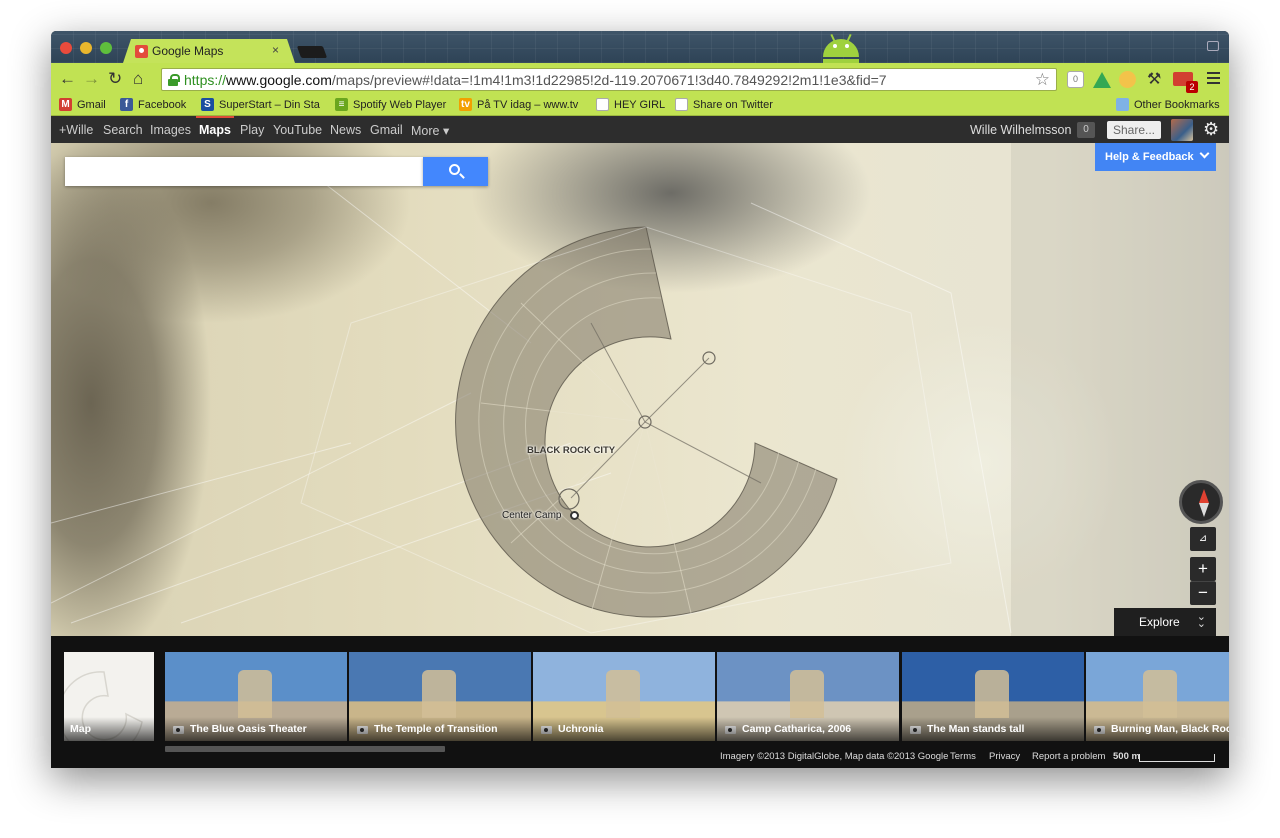  Describe the element at coordinates (640, 48) in the screenshot. I see `title-bar: Google Maps ×` at that location.